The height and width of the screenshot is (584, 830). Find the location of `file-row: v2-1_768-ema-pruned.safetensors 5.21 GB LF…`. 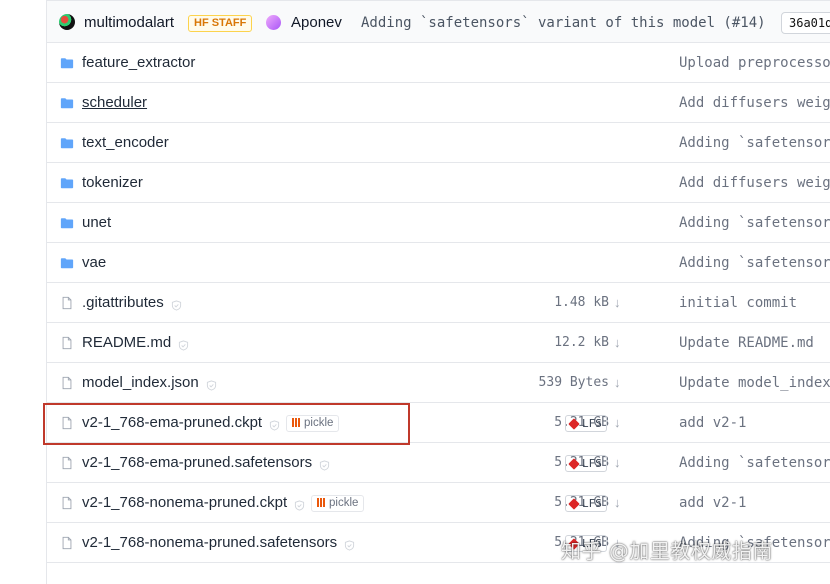

file-row: v2-1_768-ema-pruned.safetensors 5.21 GB LF… is located at coordinates (438, 463).